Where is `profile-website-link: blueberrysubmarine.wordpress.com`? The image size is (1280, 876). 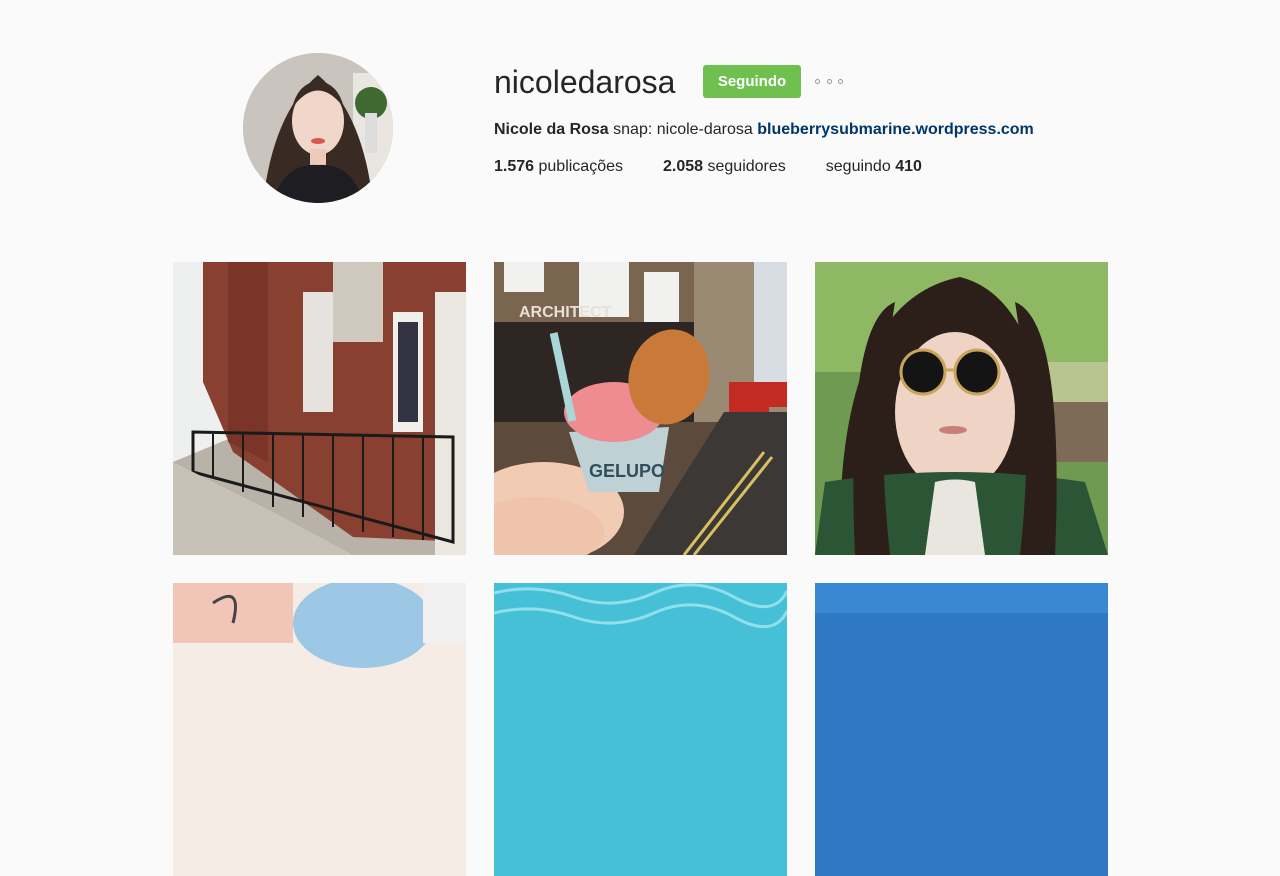 profile-website-link: blueberrysubmarine.wordpress.com is located at coordinates (895, 129).